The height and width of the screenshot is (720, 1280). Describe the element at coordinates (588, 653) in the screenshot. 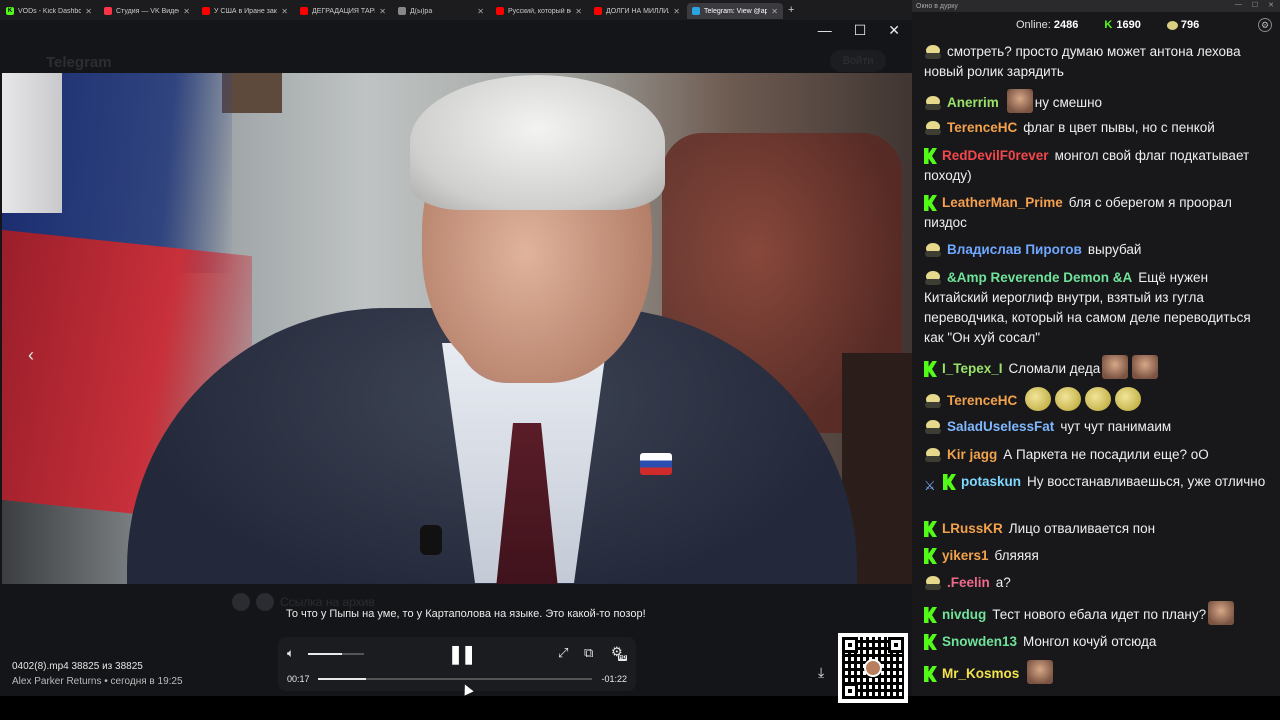

I see `picture-in-picture-icon: ⧉` at that location.